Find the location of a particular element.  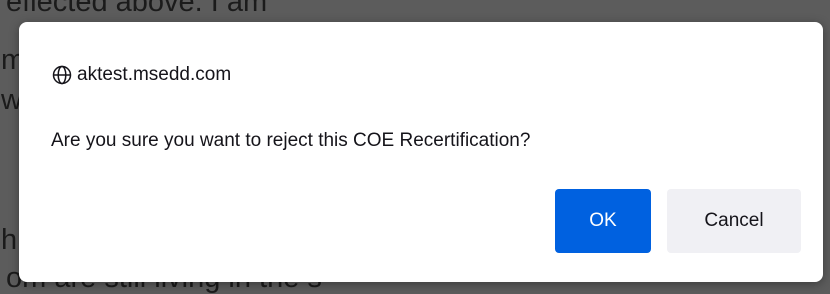

dialog-origin: aktest.msedd.com is located at coordinates (141, 75).